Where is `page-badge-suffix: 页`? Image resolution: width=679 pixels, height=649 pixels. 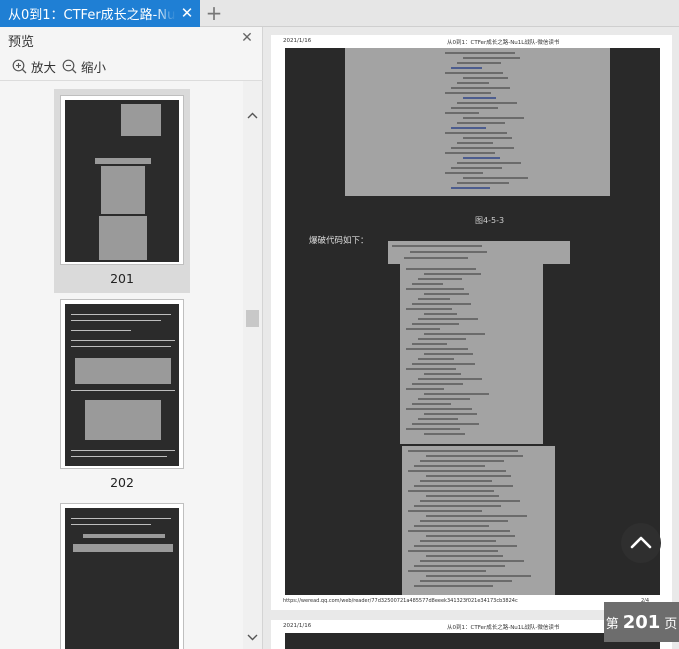 page-badge-suffix: 页 is located at coordinates (671, 624).